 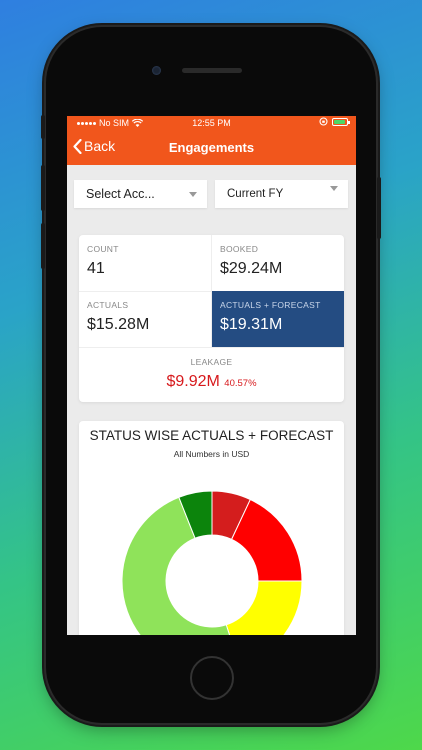 What do you see at coordinates (211, 347) in the screenshot?
I see `divider` at bounding box center [211, 347].